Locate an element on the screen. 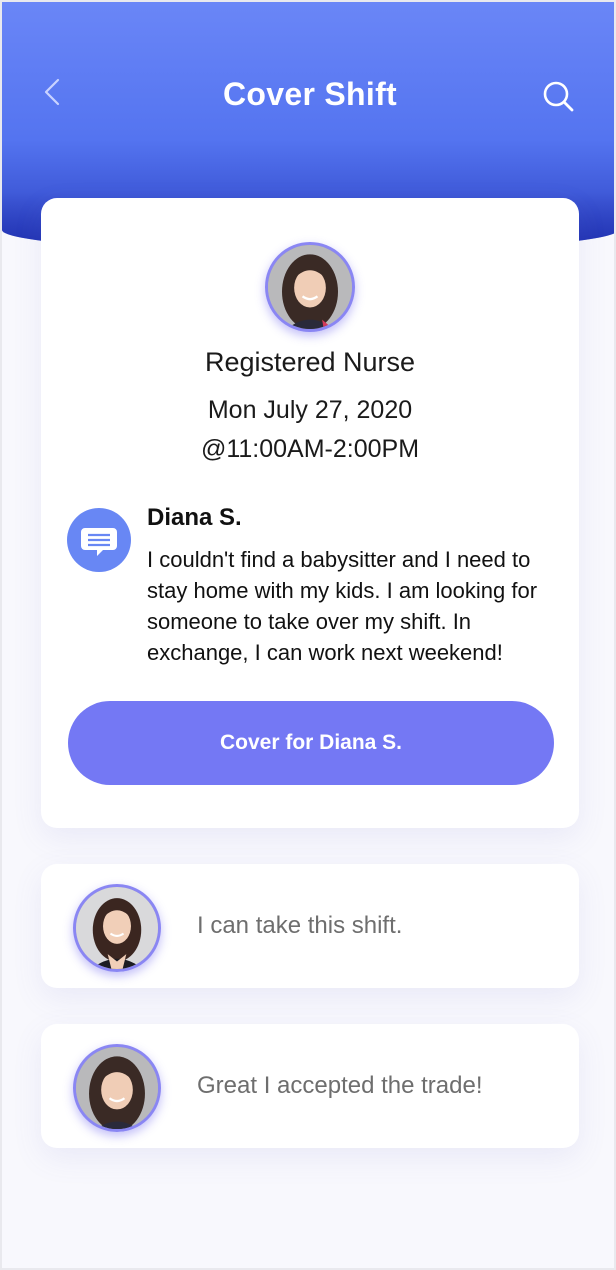 The image size is (616, 1270). reply-text: I can take this shift. is located at coordinates (300, 925).